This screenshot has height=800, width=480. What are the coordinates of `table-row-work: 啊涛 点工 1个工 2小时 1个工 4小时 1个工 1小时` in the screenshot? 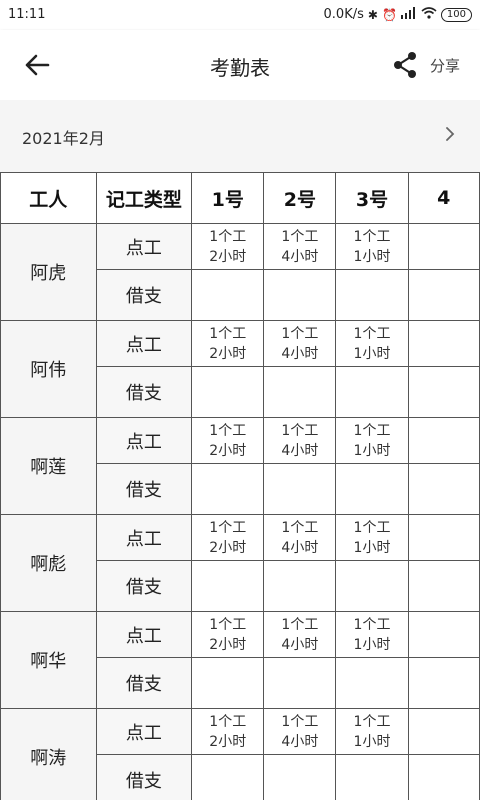 It's located at (240, 754).